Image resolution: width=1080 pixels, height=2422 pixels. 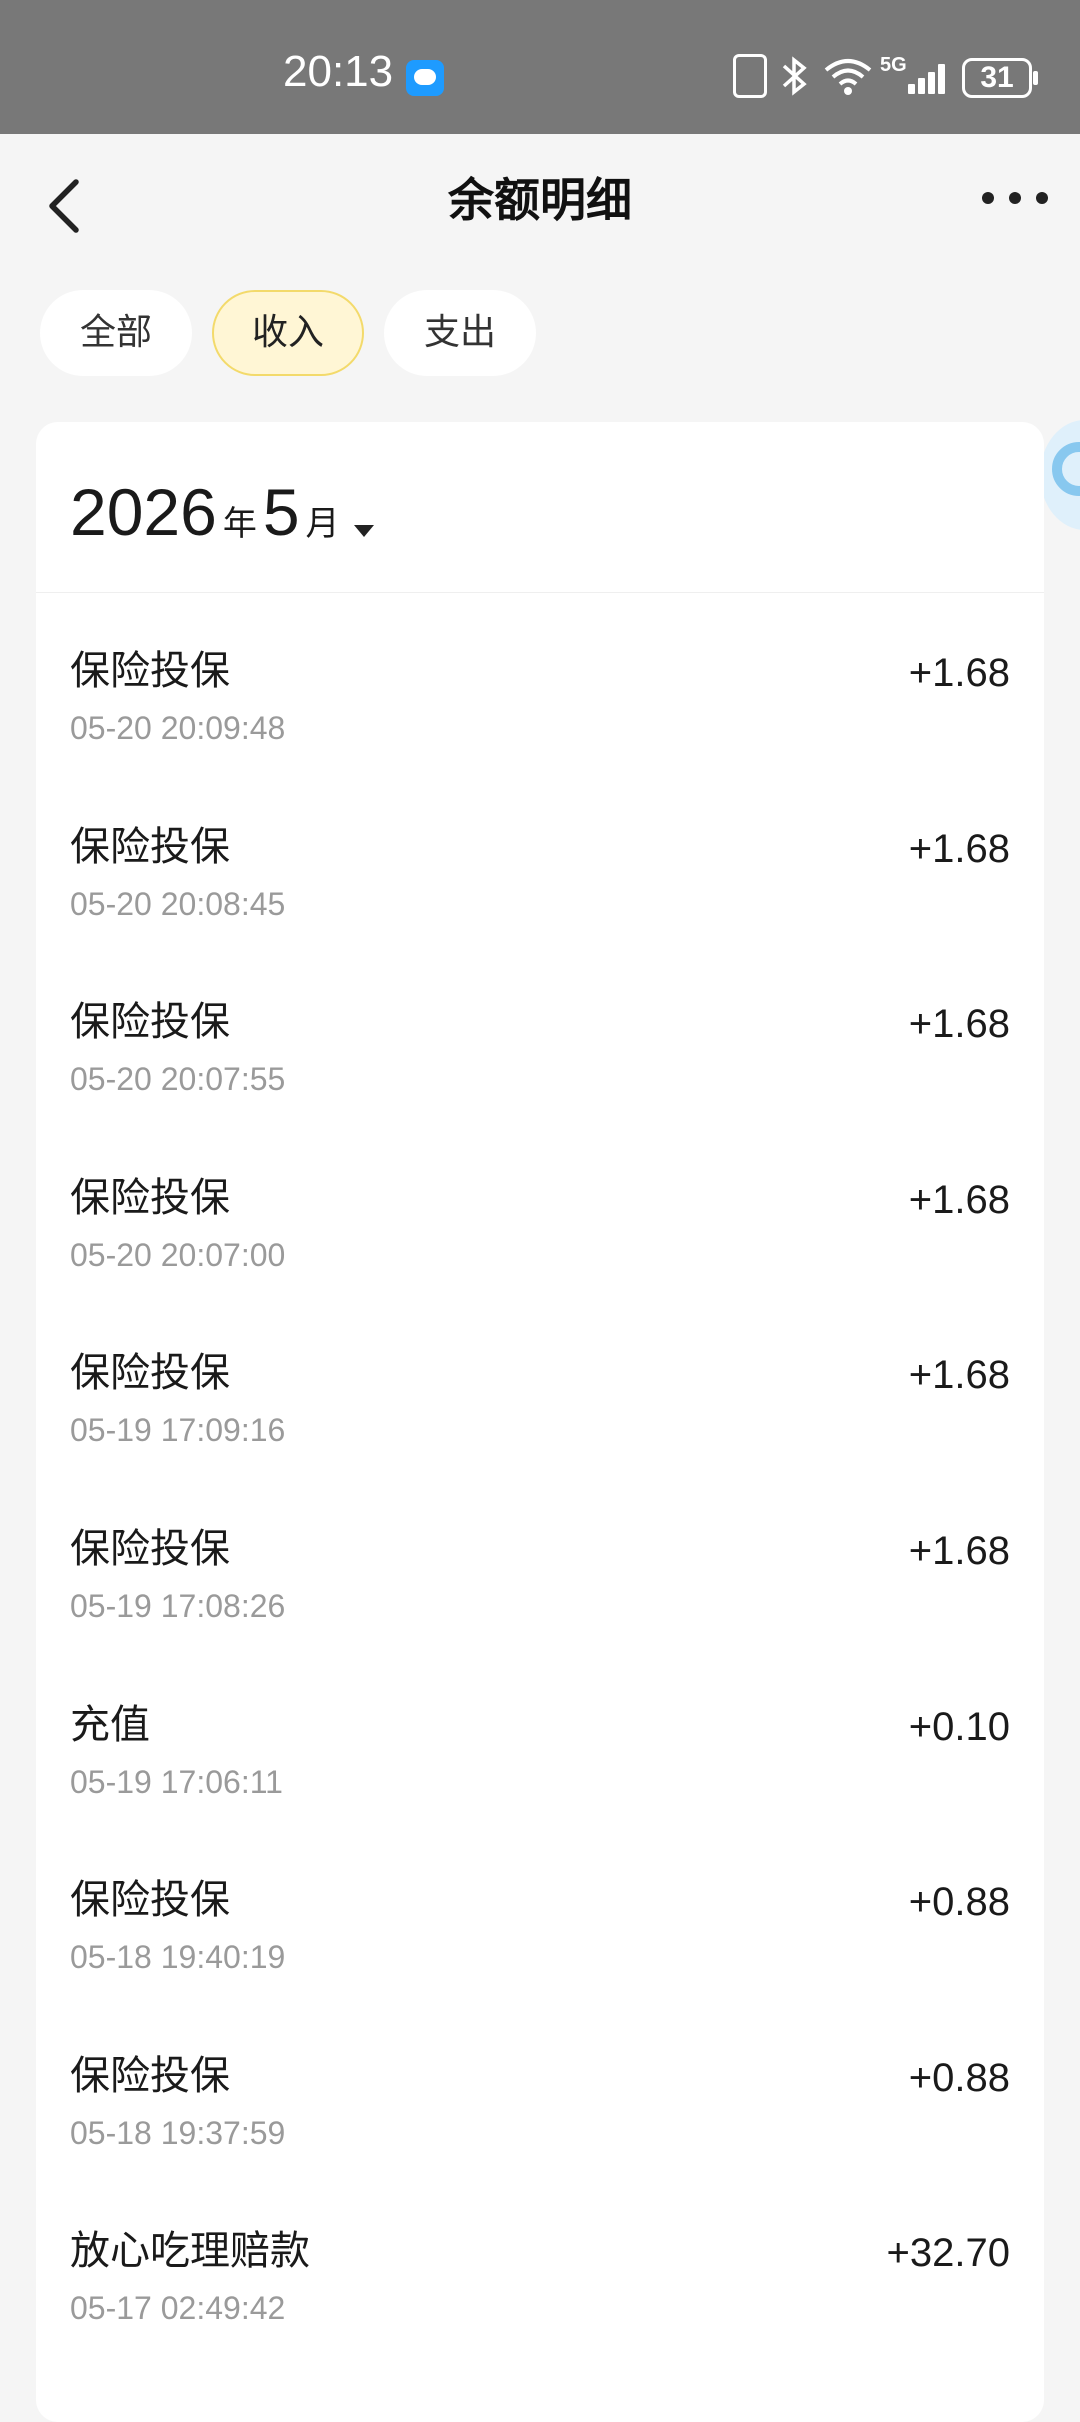 What do you see at coordinates (178, 2132) in the screenshot?
I see `transaction-time: 05-18 19:37:59` at bounding box center [178, 2132].